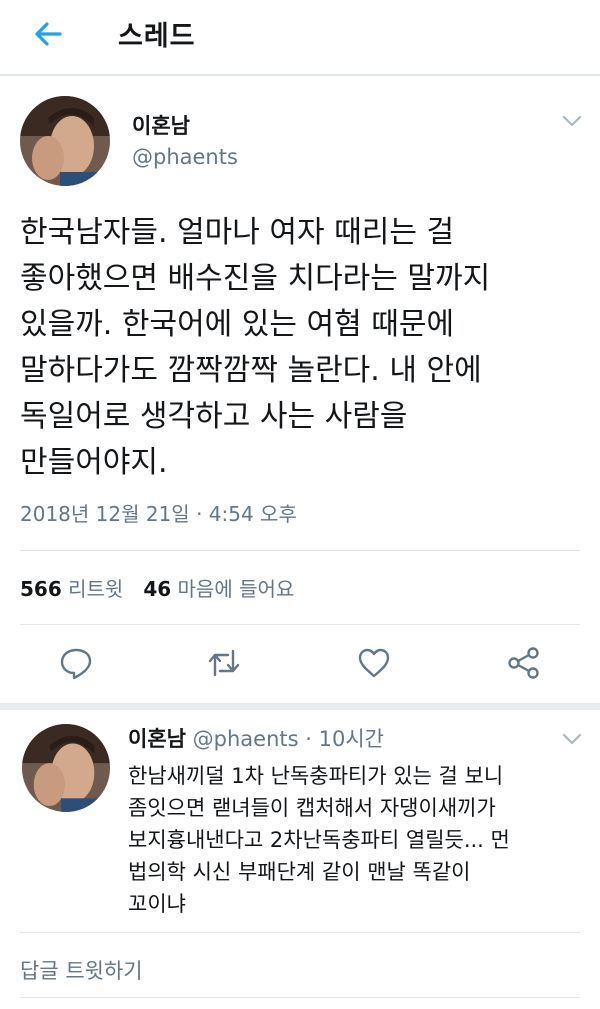 This screenshot has height=1009, width=600. What do you see at coordinates (251, 370) in the screenshot?
I see `tweet-text-line: 말하다가도 깜짝깜짝 놀란다. 내 안에` at bounding box center [251, 370].